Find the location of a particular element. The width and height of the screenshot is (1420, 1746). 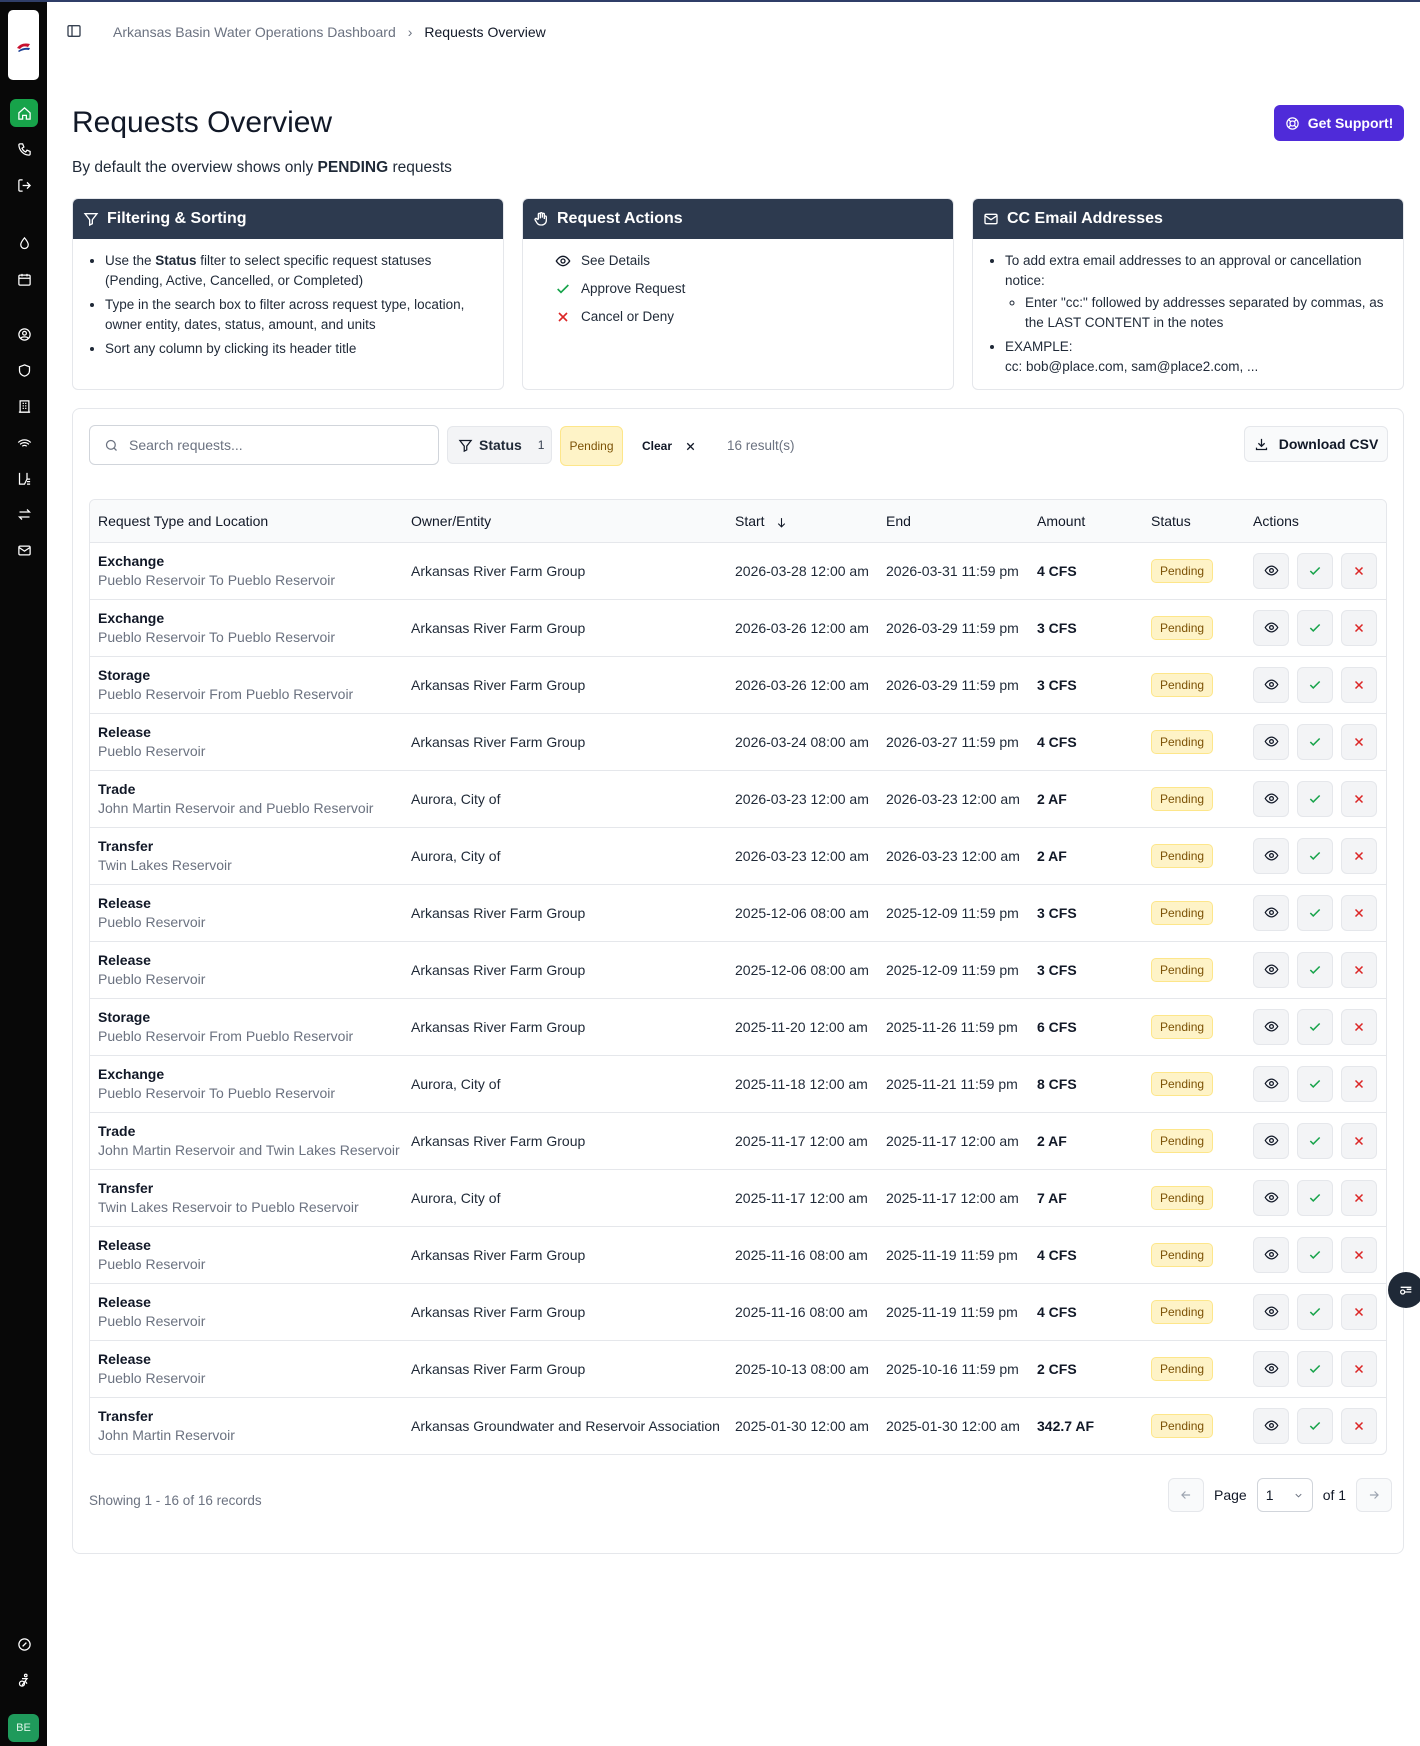

next-page-button is located at coordinates (1374, 1495).